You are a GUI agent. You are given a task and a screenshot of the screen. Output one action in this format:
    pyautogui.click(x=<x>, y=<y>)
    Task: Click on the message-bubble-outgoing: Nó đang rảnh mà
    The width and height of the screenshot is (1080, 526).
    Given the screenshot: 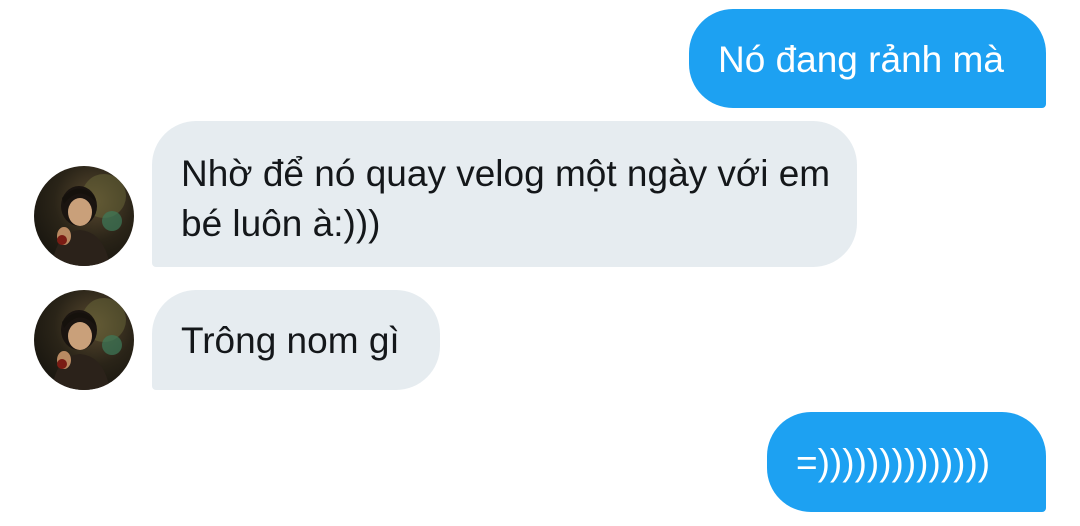 What is the action you would take?
    pyautogui.click(x=867, y=58)
    